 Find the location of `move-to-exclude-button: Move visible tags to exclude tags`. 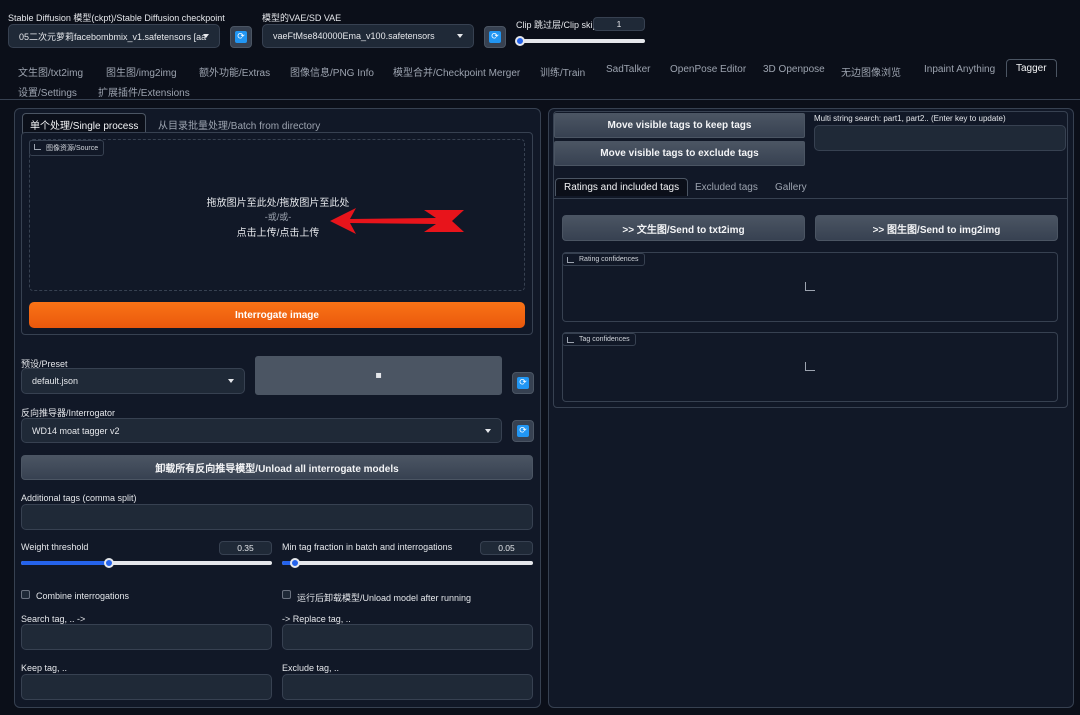

move-to-exclude-button: Move visible tags to exclude tags is located at coordinates (679, 153).